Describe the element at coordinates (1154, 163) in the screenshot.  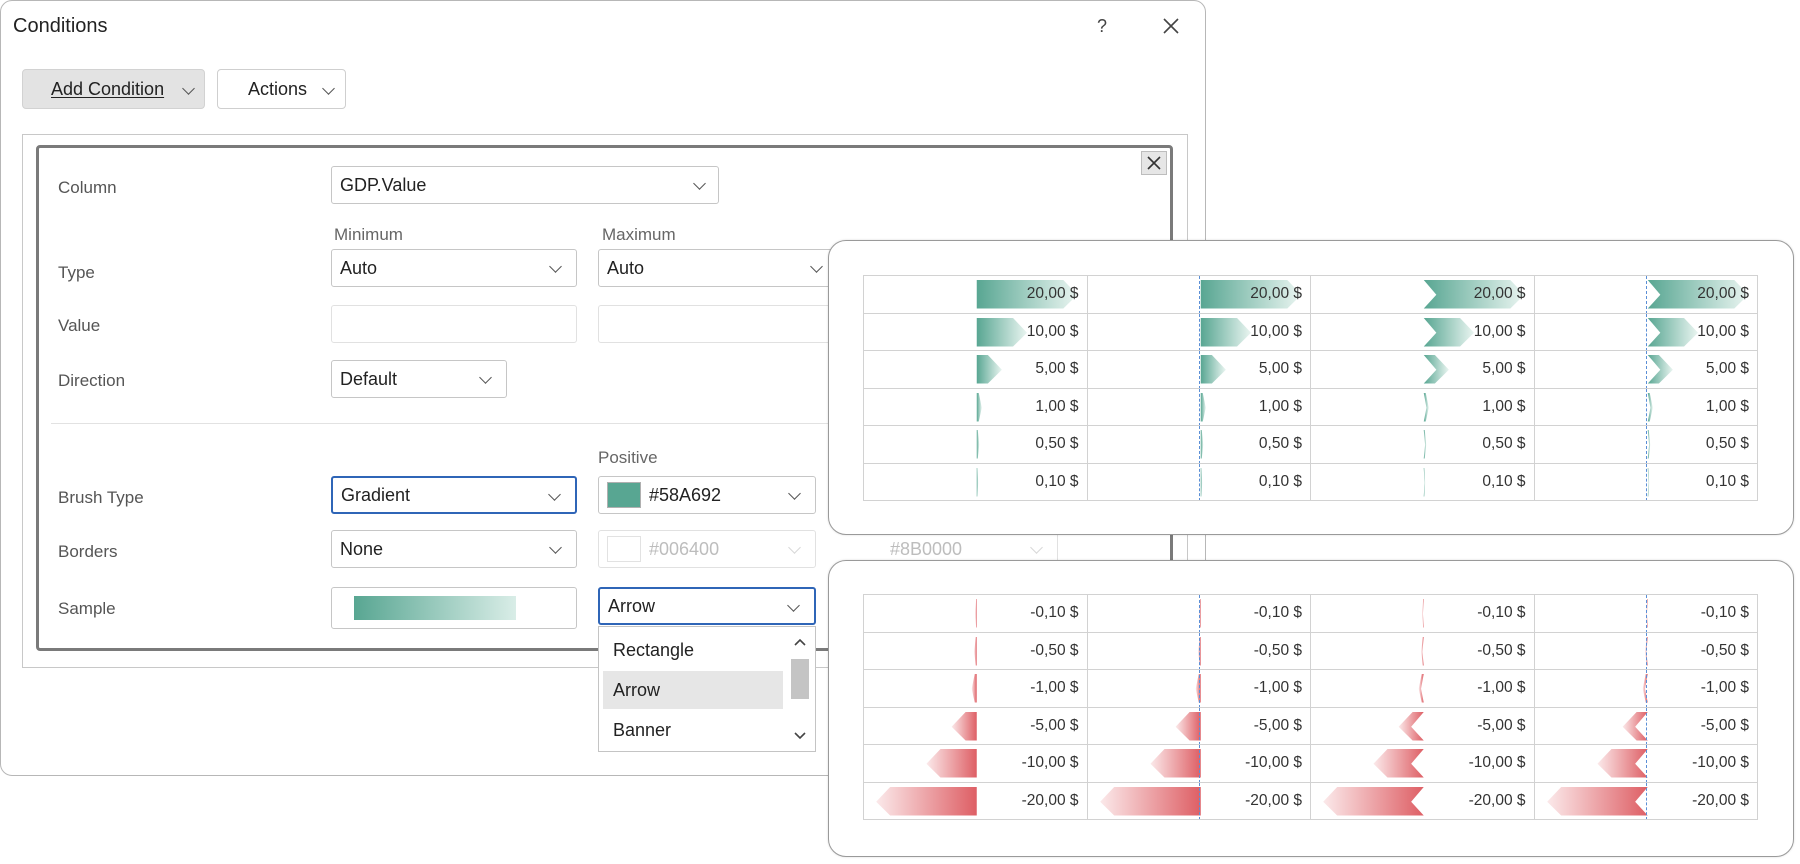
I see `remove-condition-button` at that location.